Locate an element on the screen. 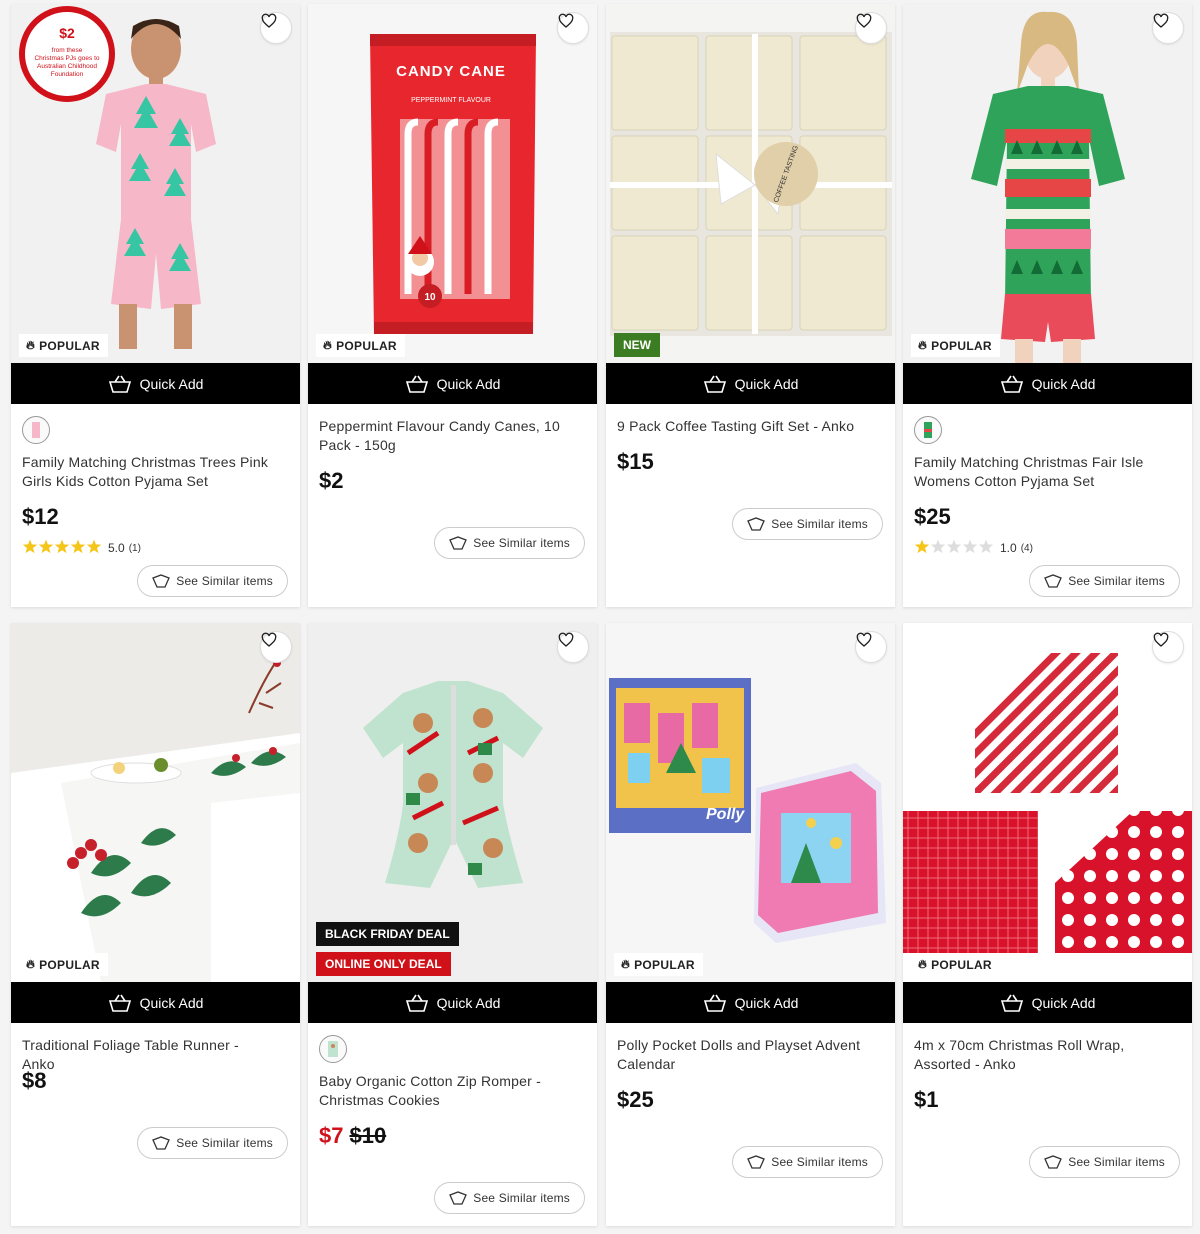 The height and width of the screenshot is (1234, 1200). online-only-badge: ONLINE ONLY DEAL is located at coordinates (383, 964).